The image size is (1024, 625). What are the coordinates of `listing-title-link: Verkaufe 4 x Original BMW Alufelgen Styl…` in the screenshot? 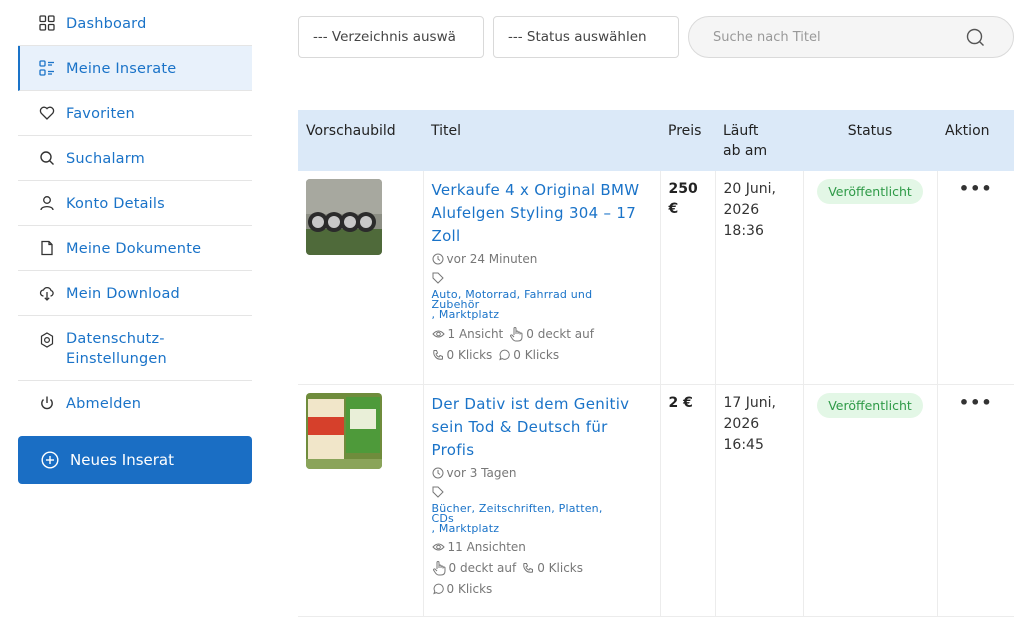 It's located at (542, 213).